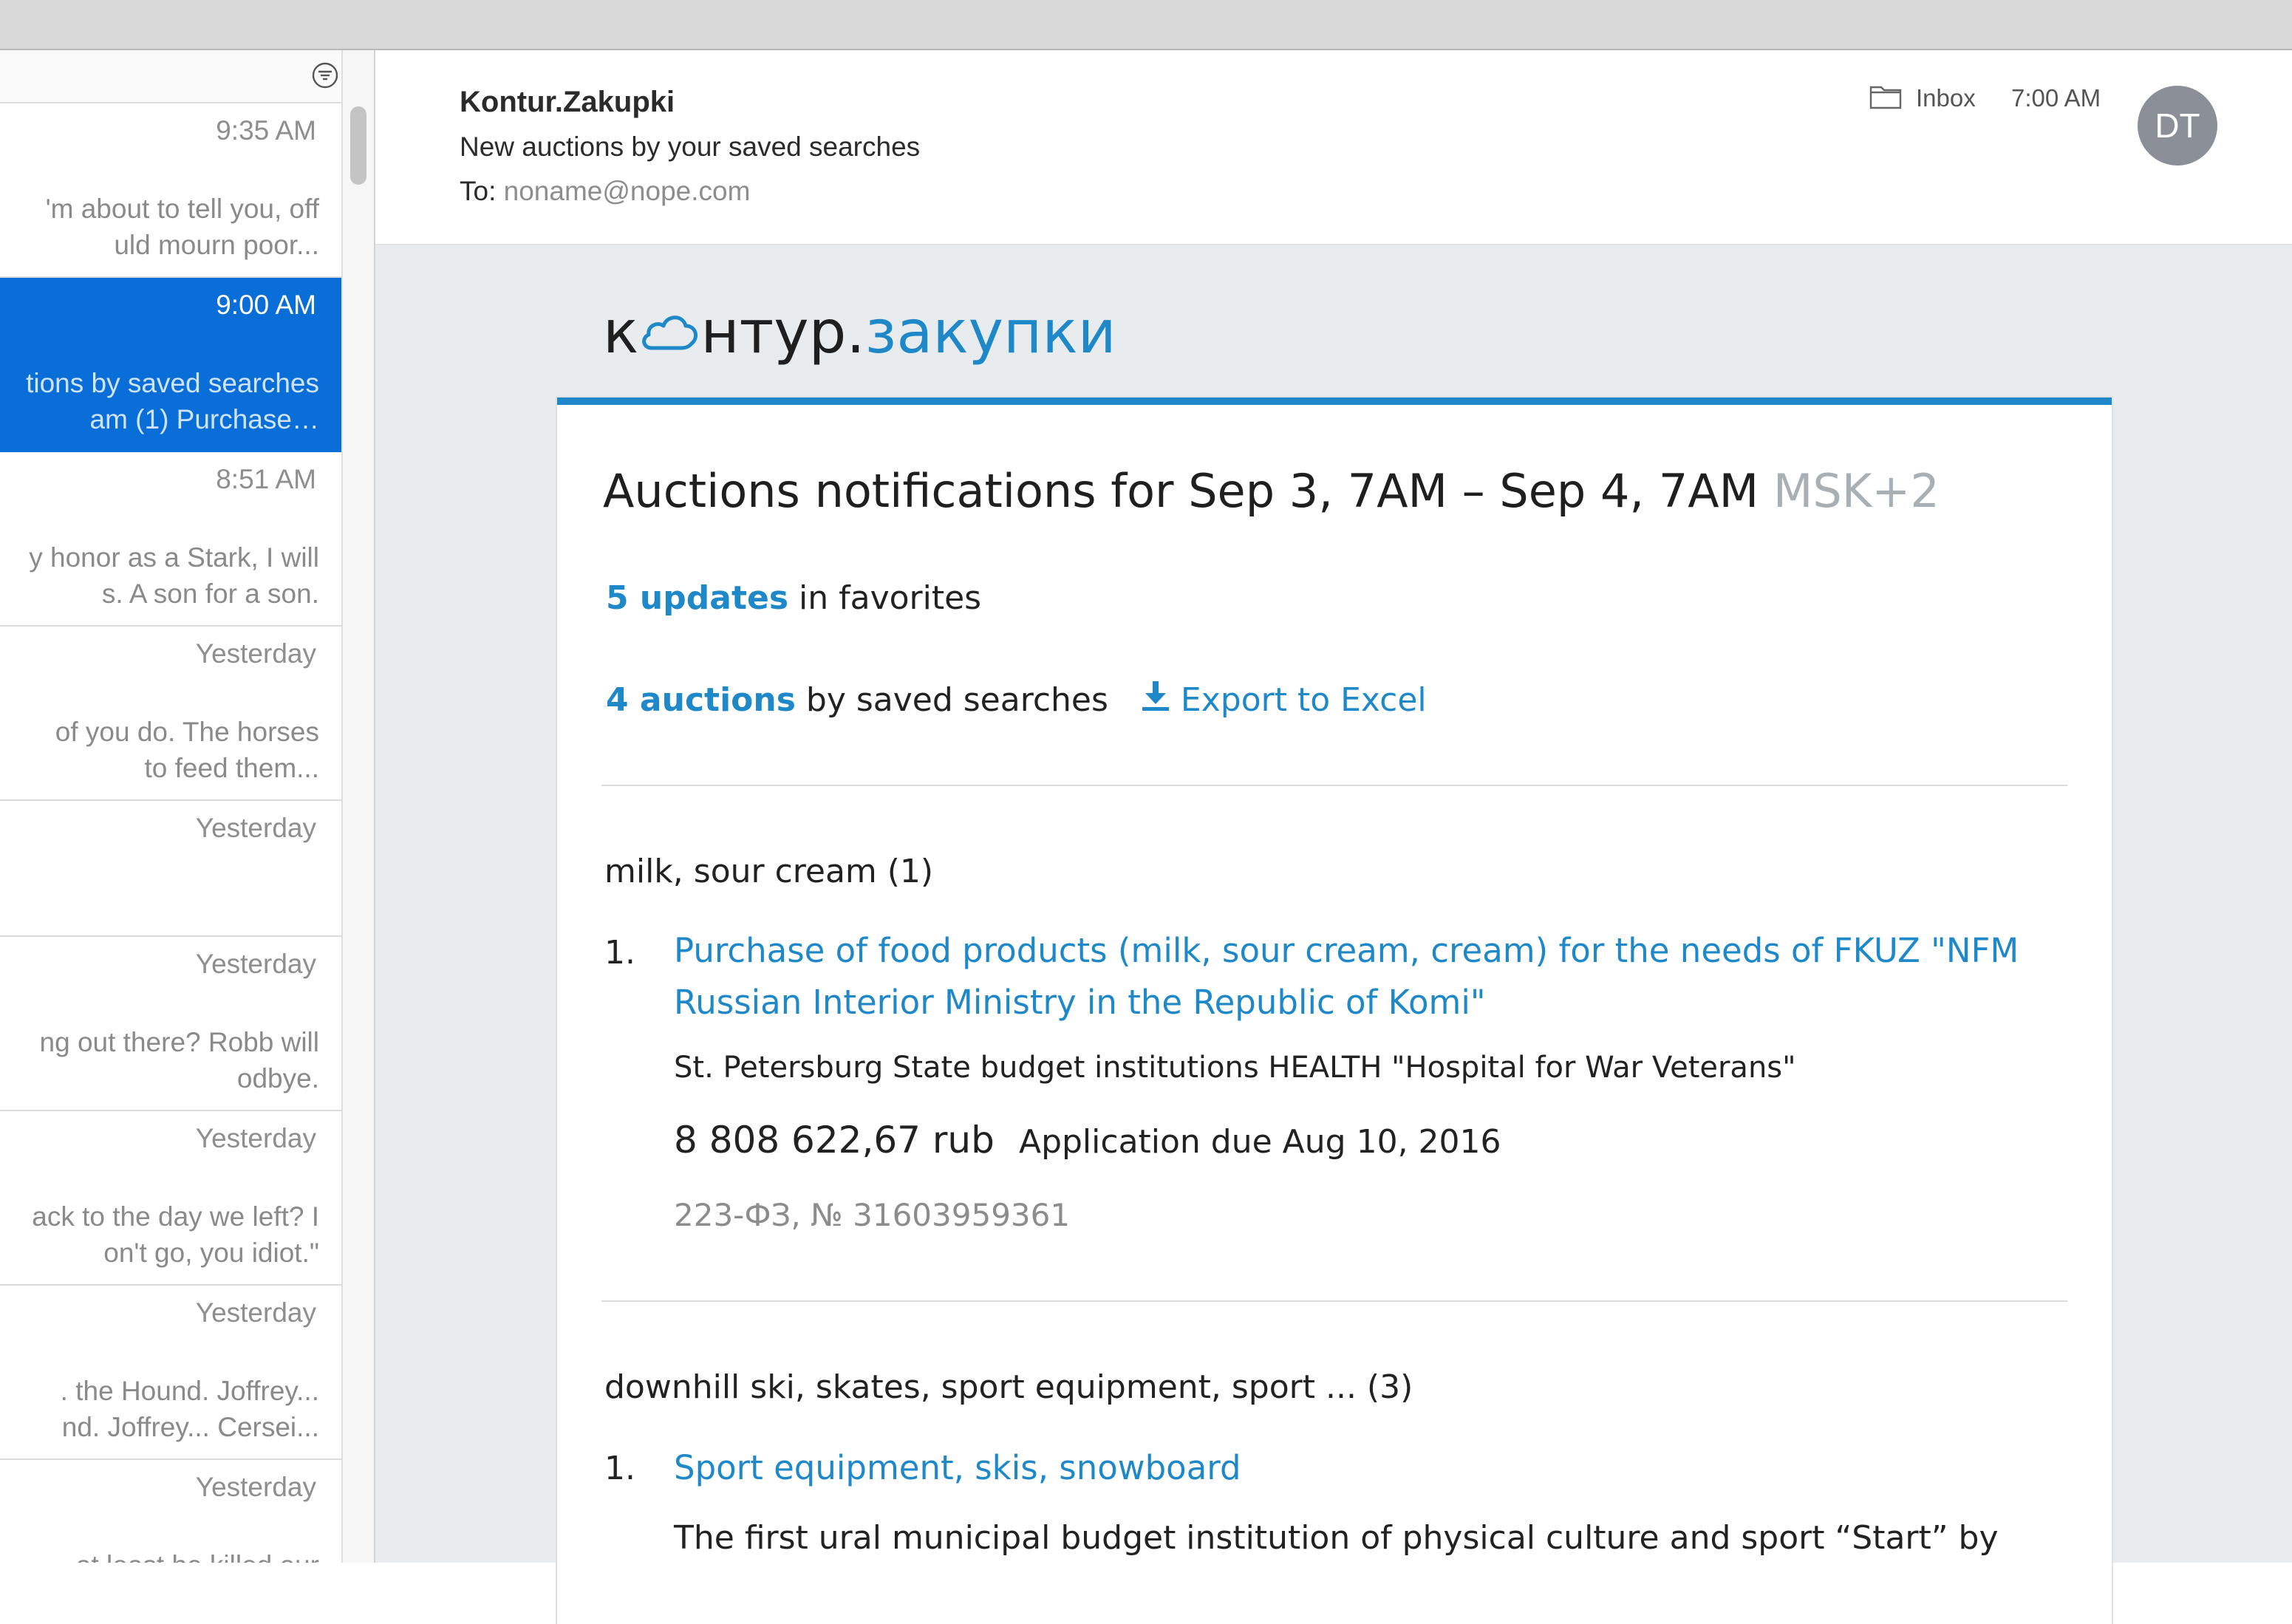 Image resolution: width=2292 pixels, height=1624 pixels. I want to click on sender-avatar: DT, so click(2177, 126).